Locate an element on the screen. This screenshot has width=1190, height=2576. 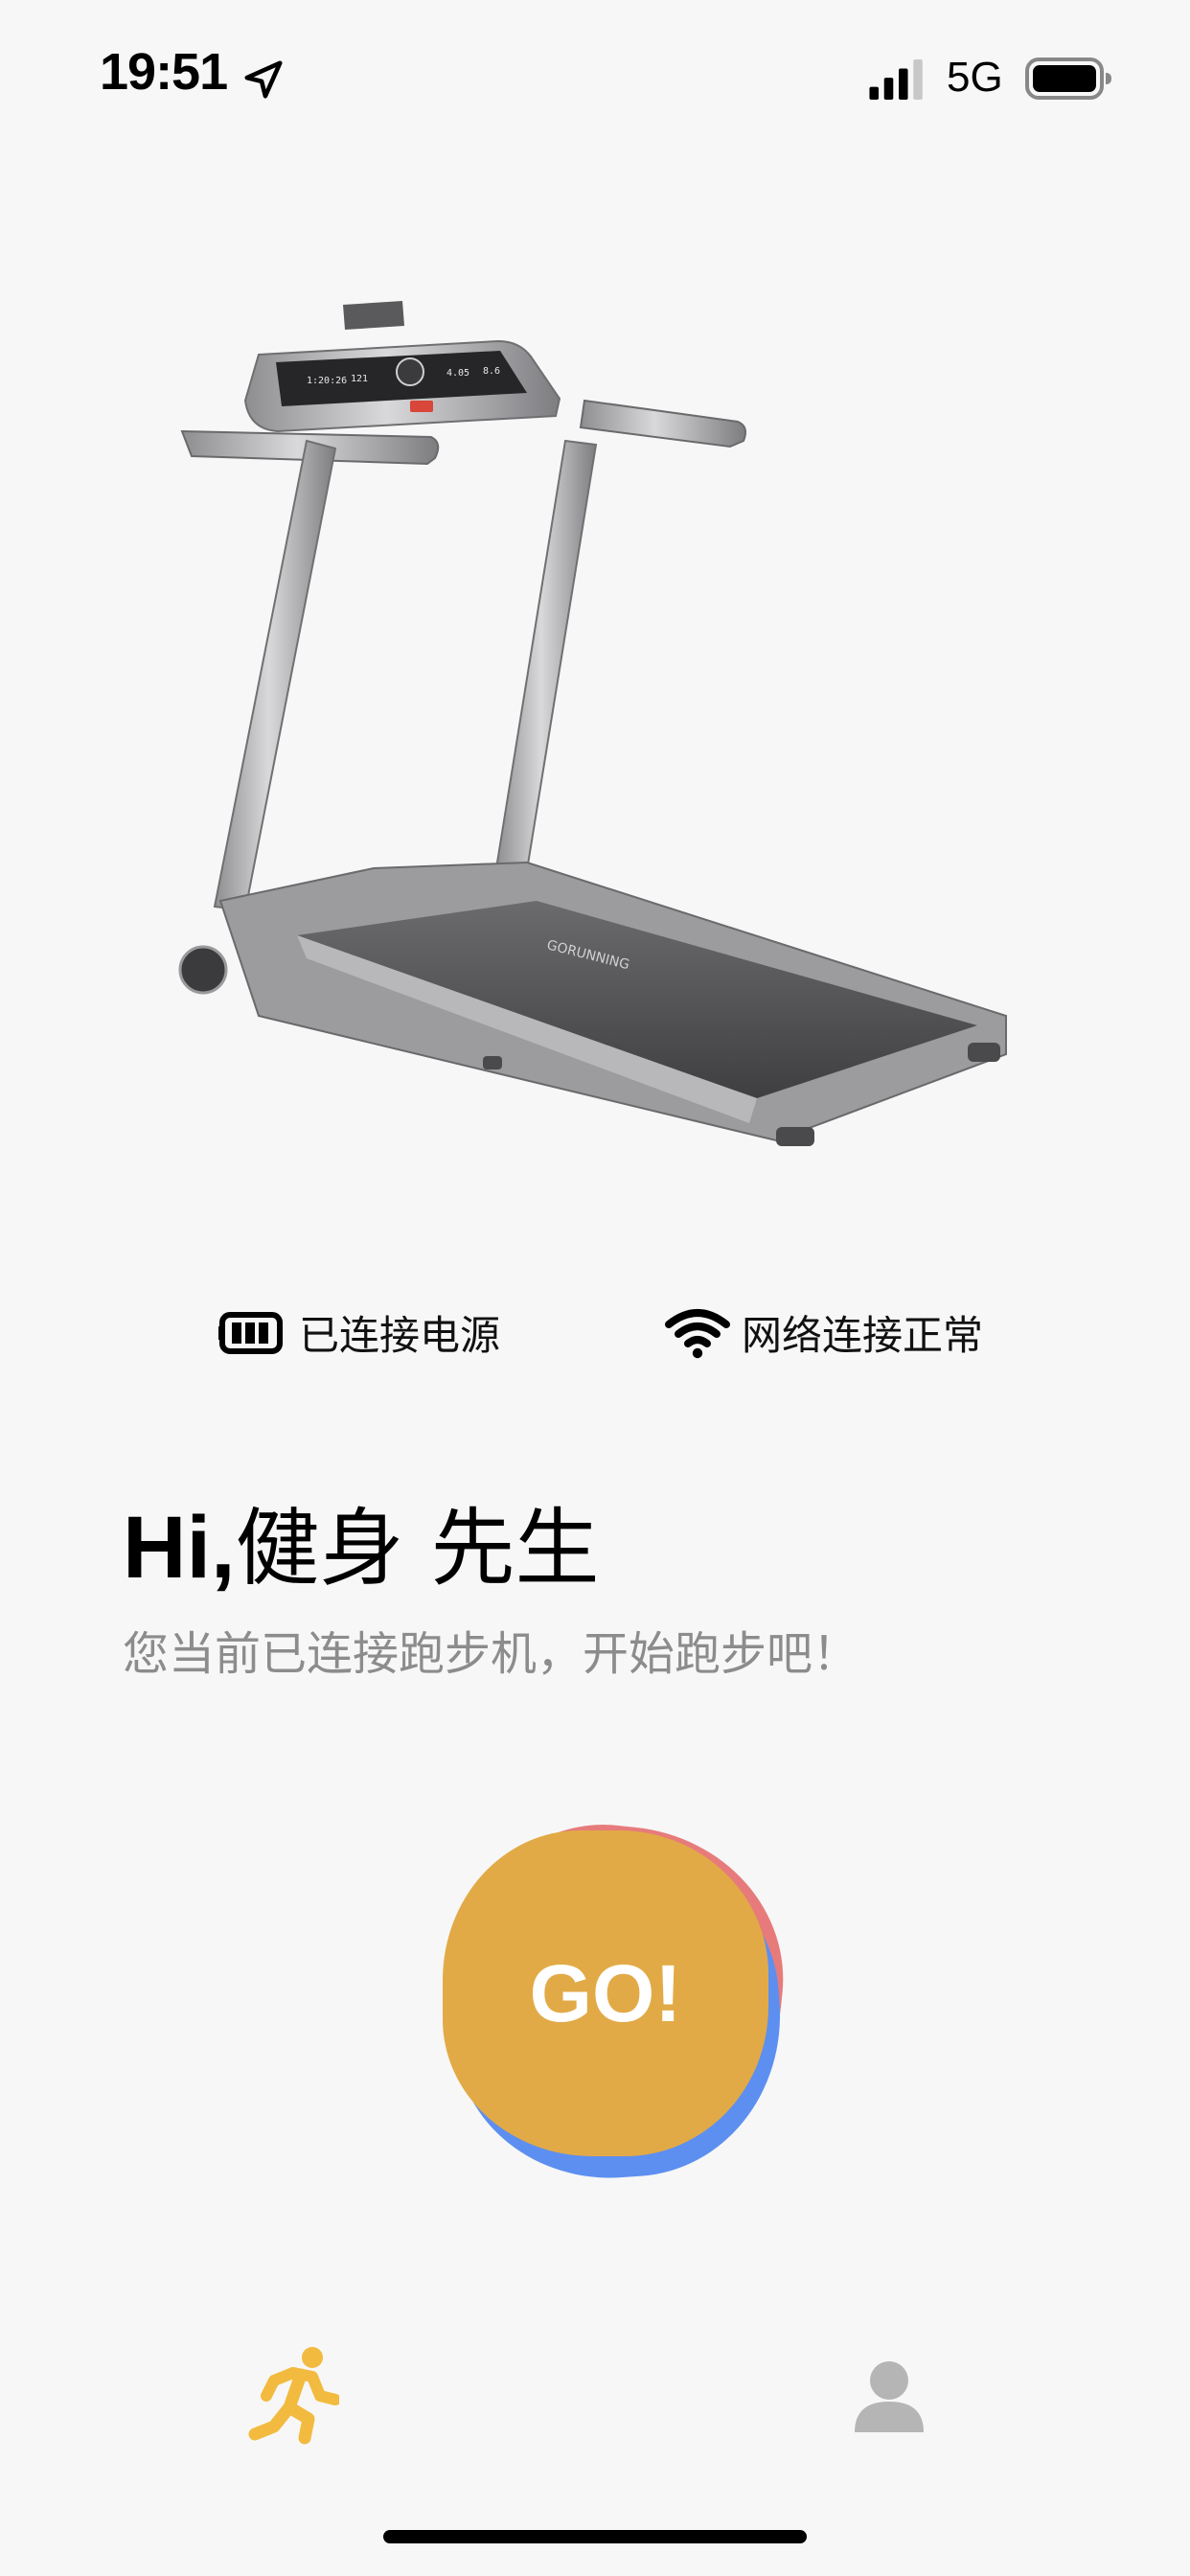
status-time: 19:51 is located at coordinates (164, 72).